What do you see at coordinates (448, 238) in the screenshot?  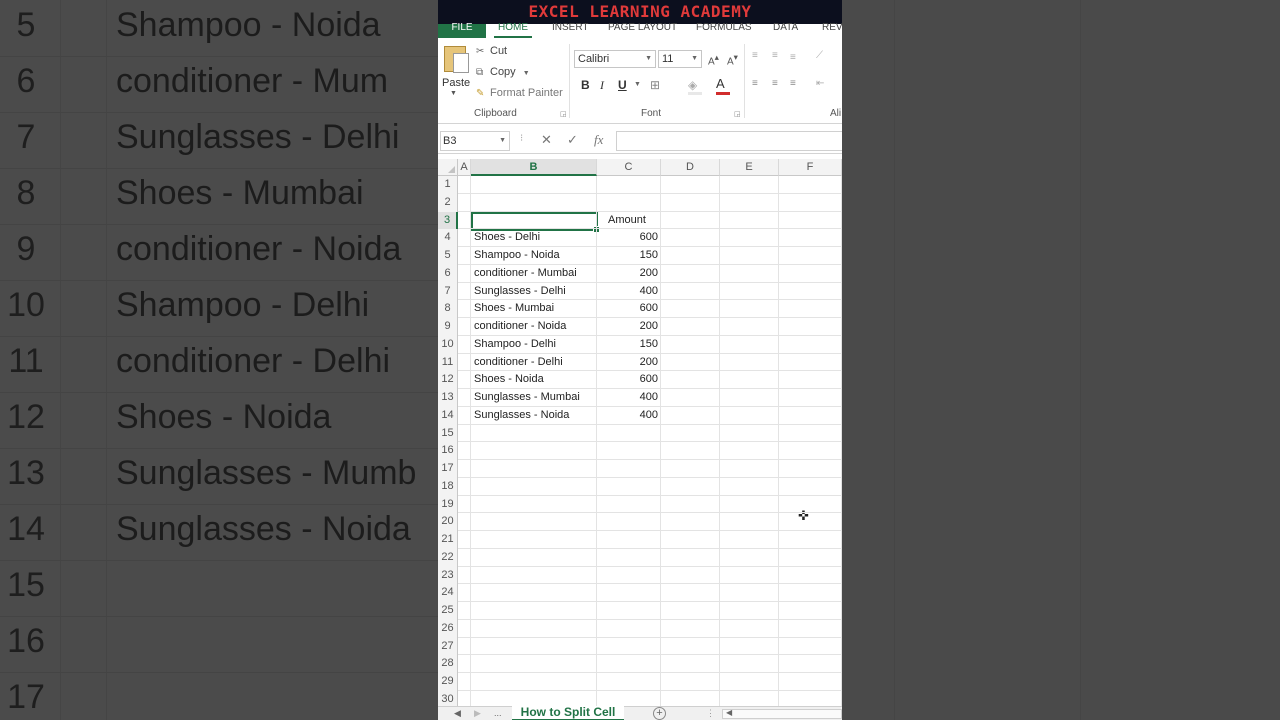 I see `row-header-4: 4` at bounding box center [448, 238].